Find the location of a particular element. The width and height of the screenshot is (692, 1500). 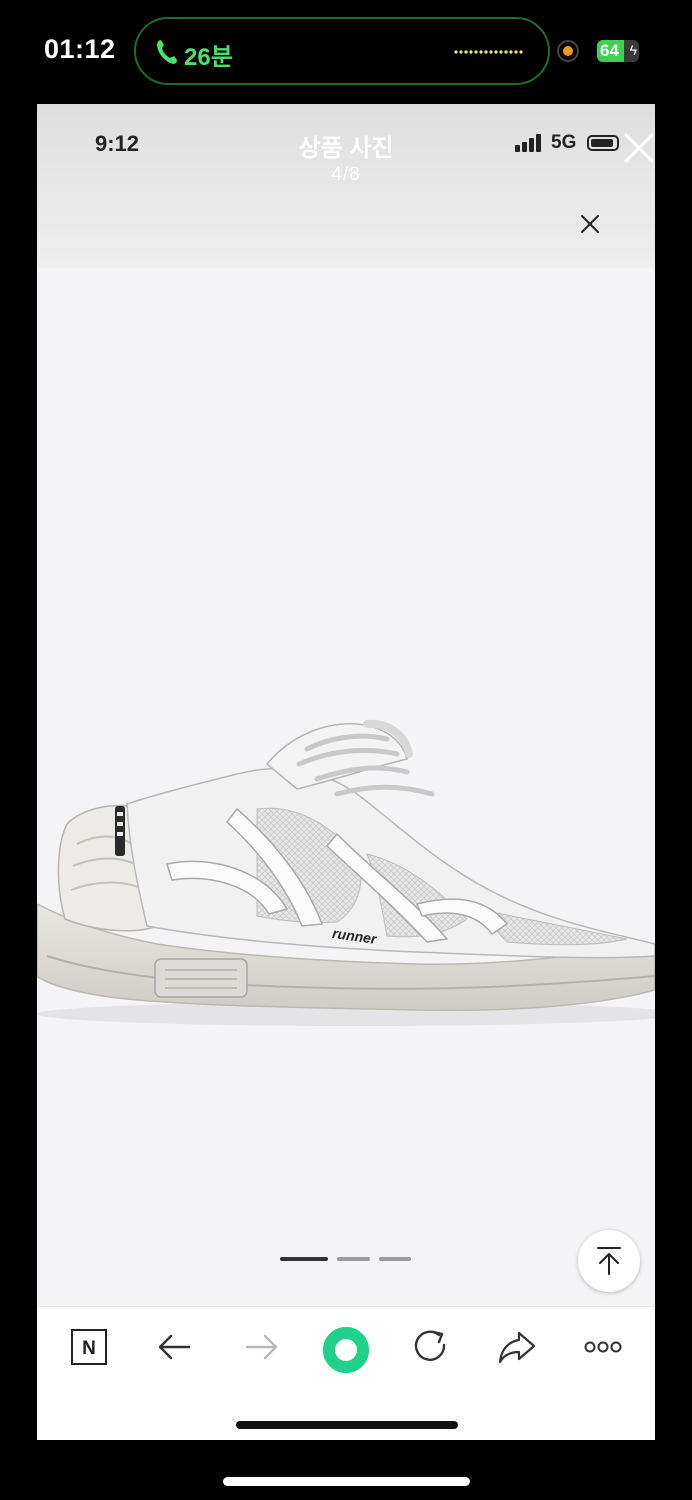

photo-counter: 4/8 is located at coordinates (346, 174).